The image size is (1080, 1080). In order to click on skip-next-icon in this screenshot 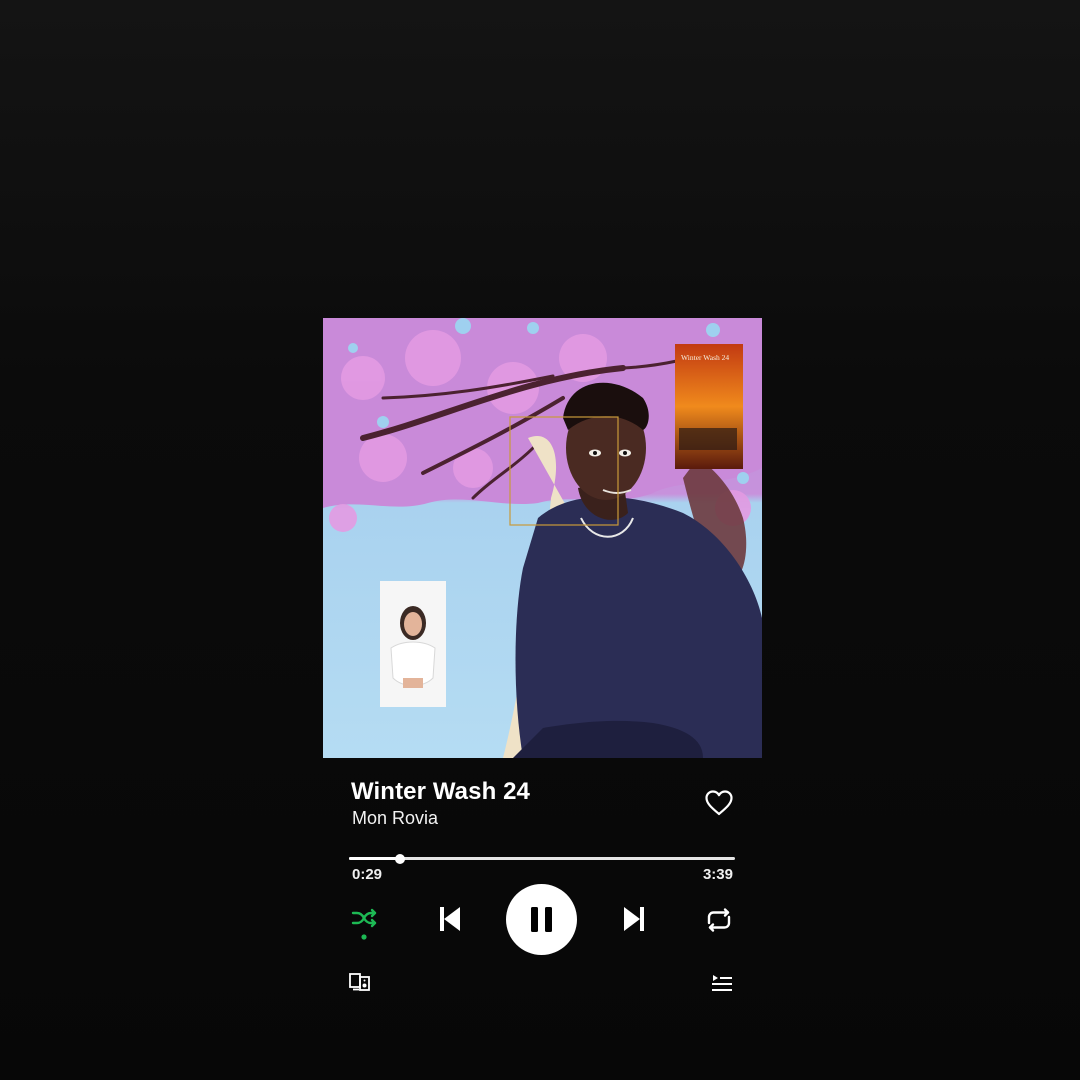, I will do `click(634, 922)`.